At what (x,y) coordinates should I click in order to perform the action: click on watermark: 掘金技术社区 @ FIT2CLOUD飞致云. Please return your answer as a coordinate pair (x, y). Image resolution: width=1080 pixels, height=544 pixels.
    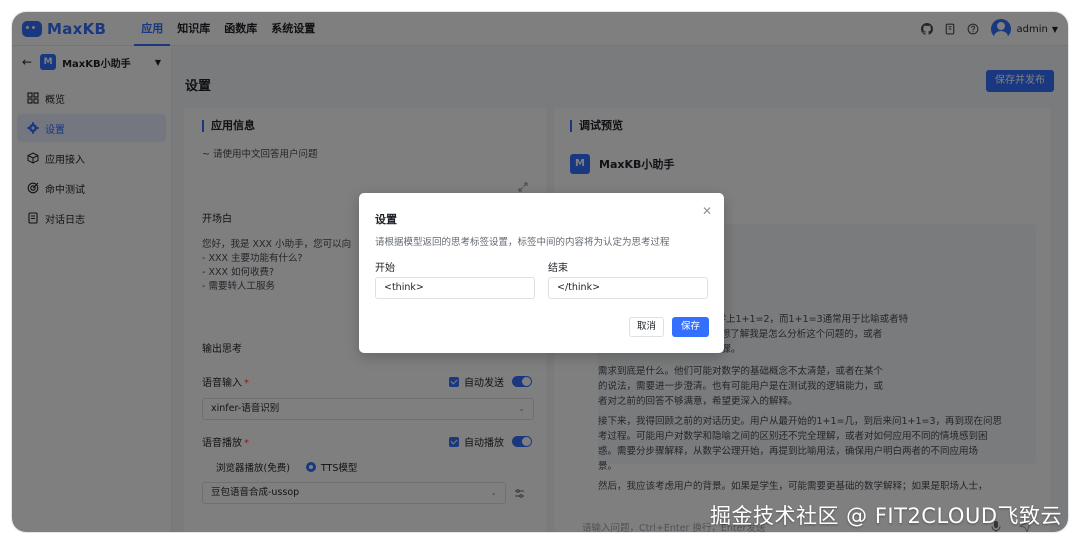
    Looking at the image, I should click on (886, 516).